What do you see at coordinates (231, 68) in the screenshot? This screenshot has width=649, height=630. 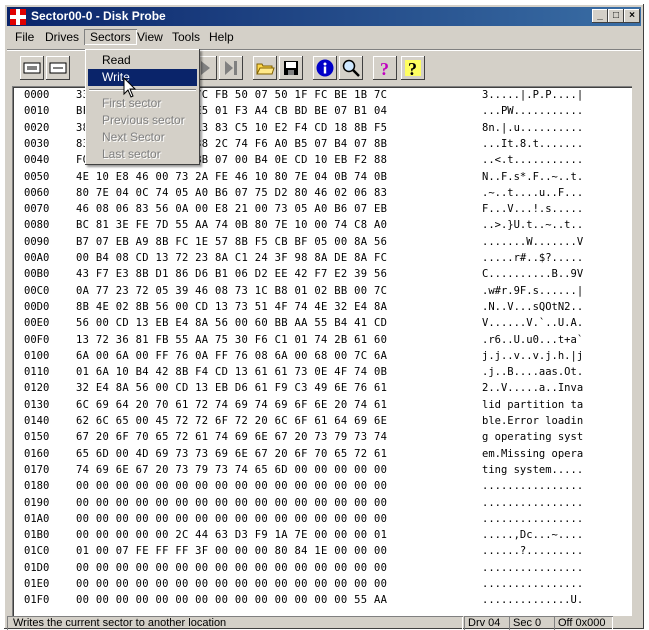 I see `last-sector-button` at bounding box center [231, 68].